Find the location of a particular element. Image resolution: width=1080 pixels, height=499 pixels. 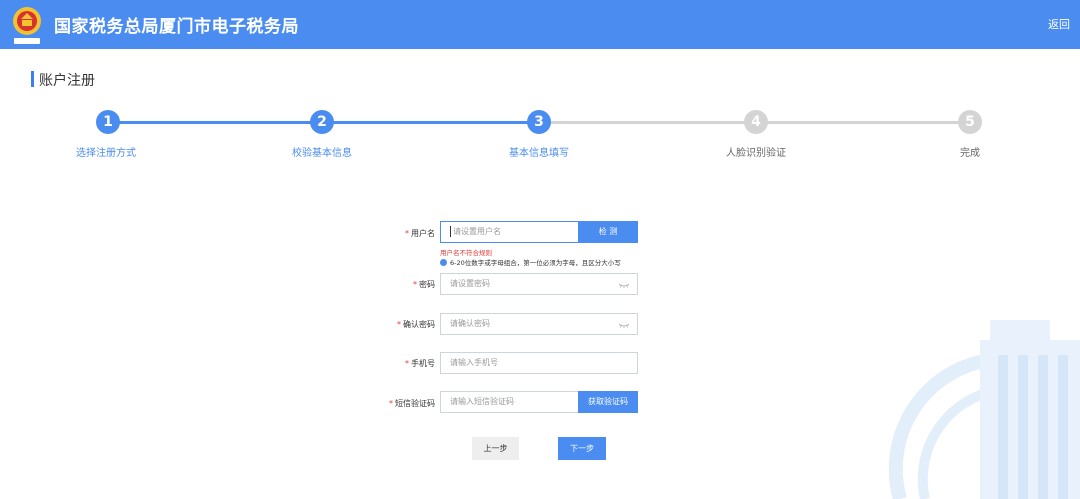

password-input: 请设置密码 is located at coordinates (539, 284).